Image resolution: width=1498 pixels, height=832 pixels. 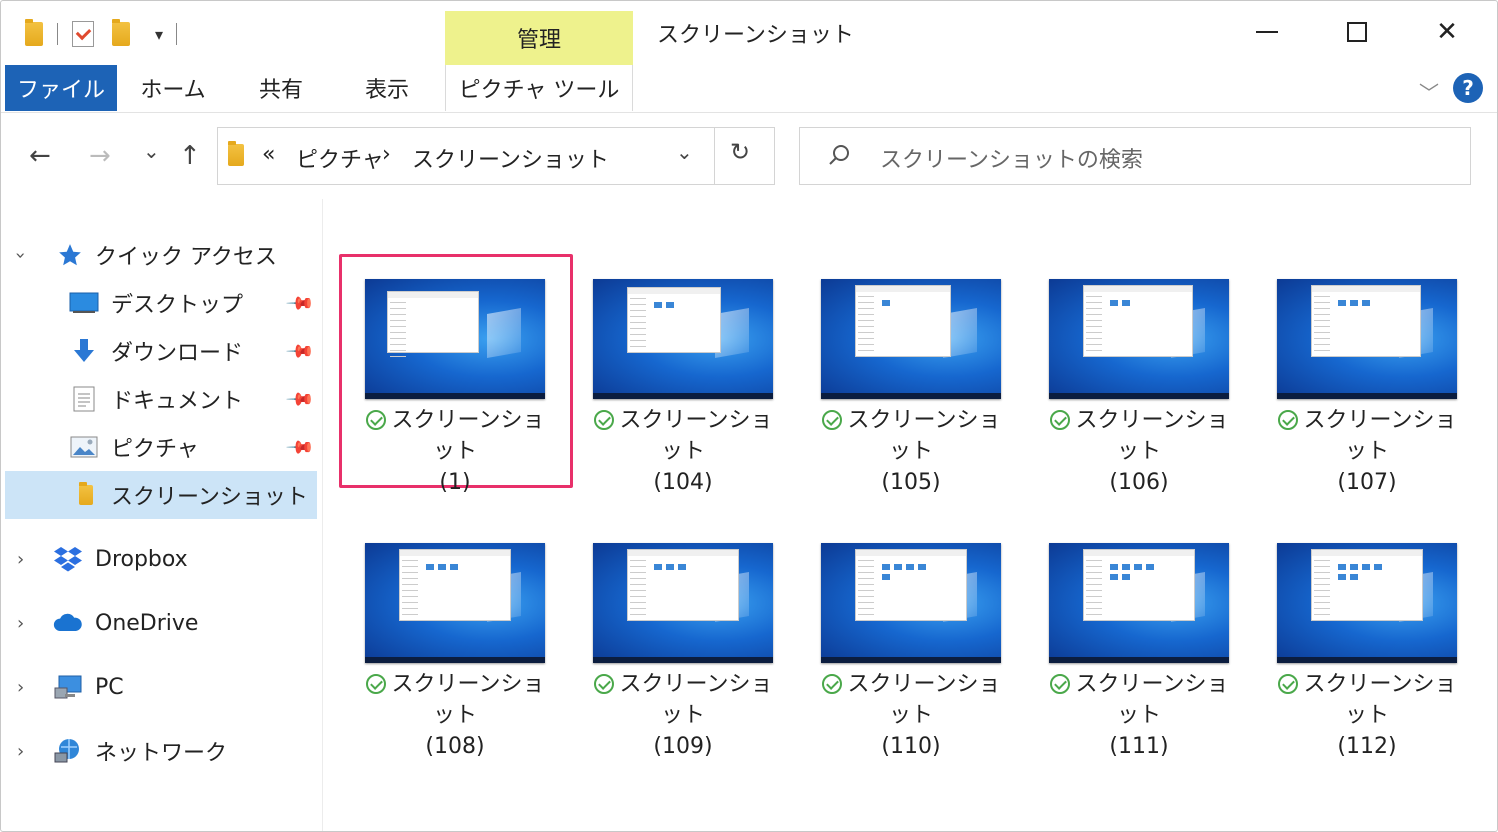 What do you see at coordinates (740, 152) in the screenshot?
I see `refresh-icon: ↻` at bounding box center [740, 152].